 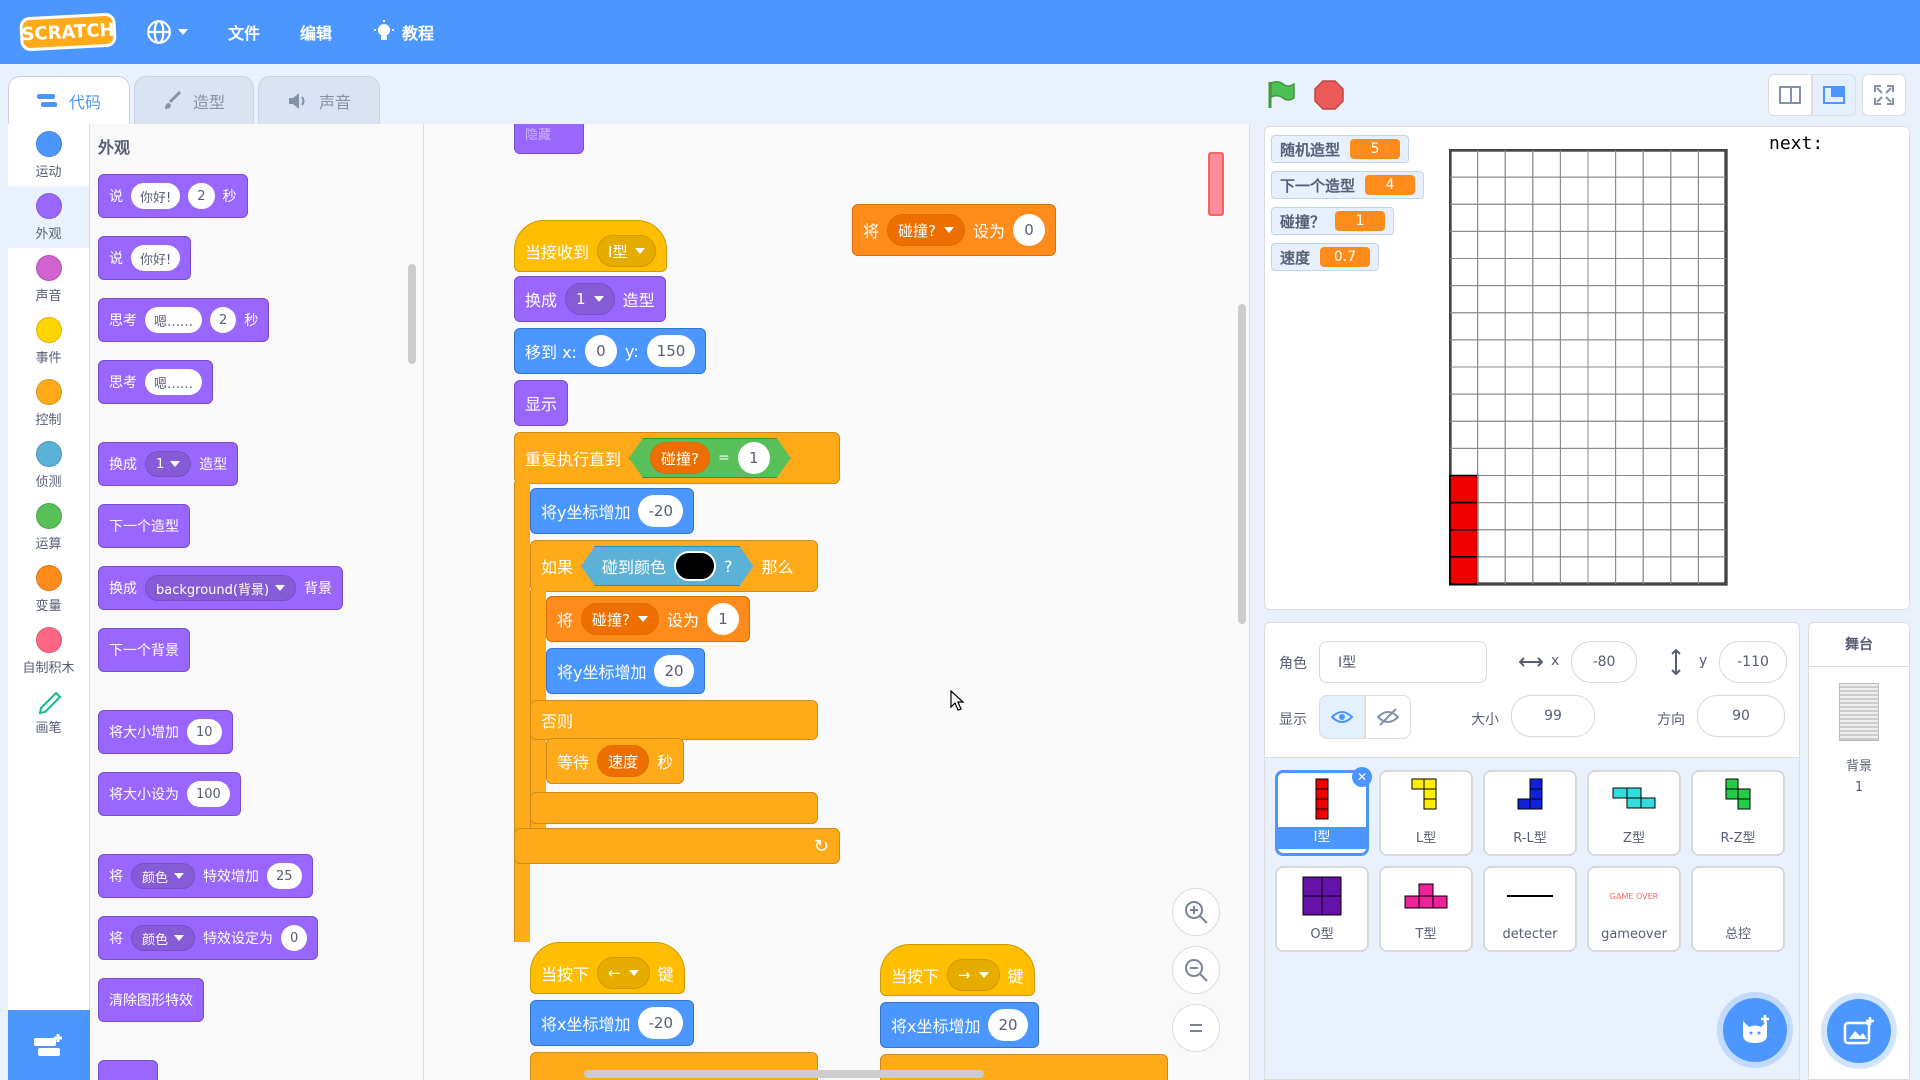 I want to click on block-if-else: 如果 碰到颜色 ? 那么, so click(x=674, y=566).